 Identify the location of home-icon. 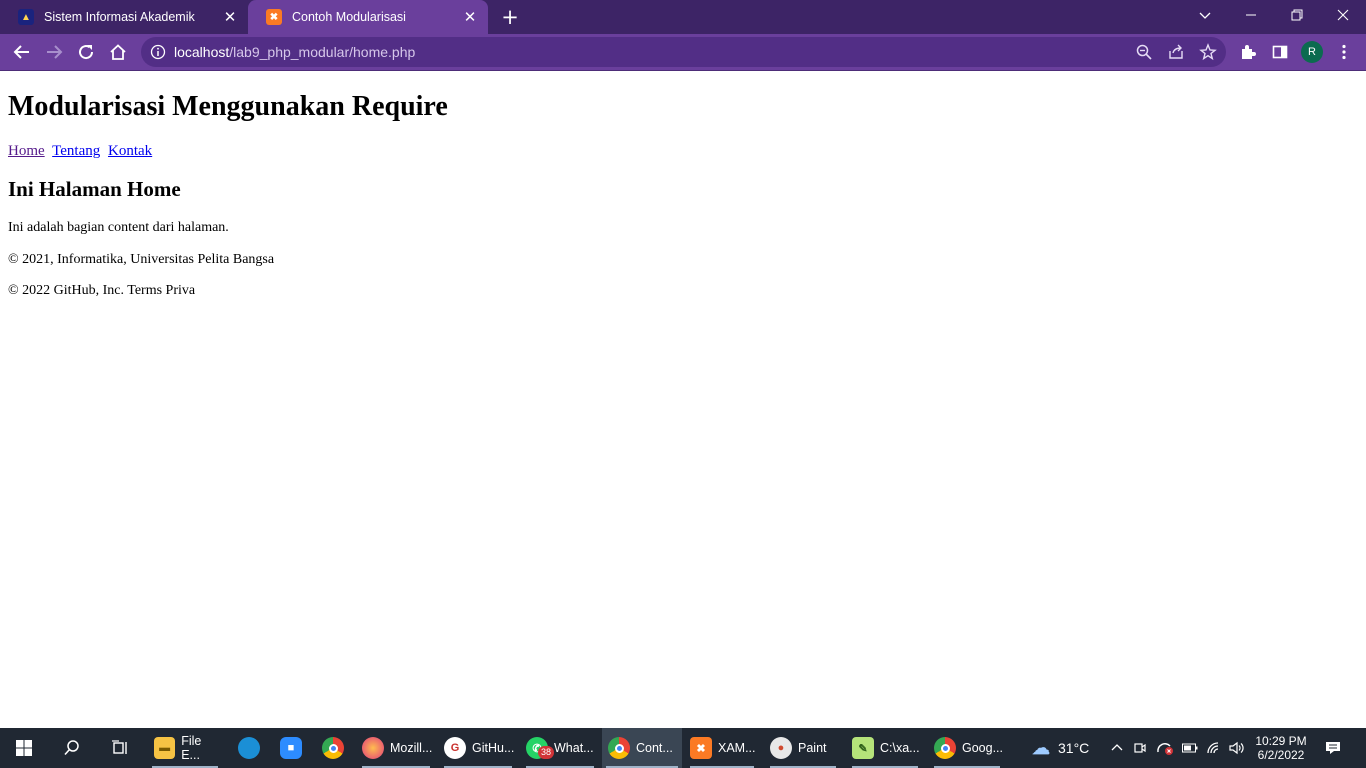
(118, 52).